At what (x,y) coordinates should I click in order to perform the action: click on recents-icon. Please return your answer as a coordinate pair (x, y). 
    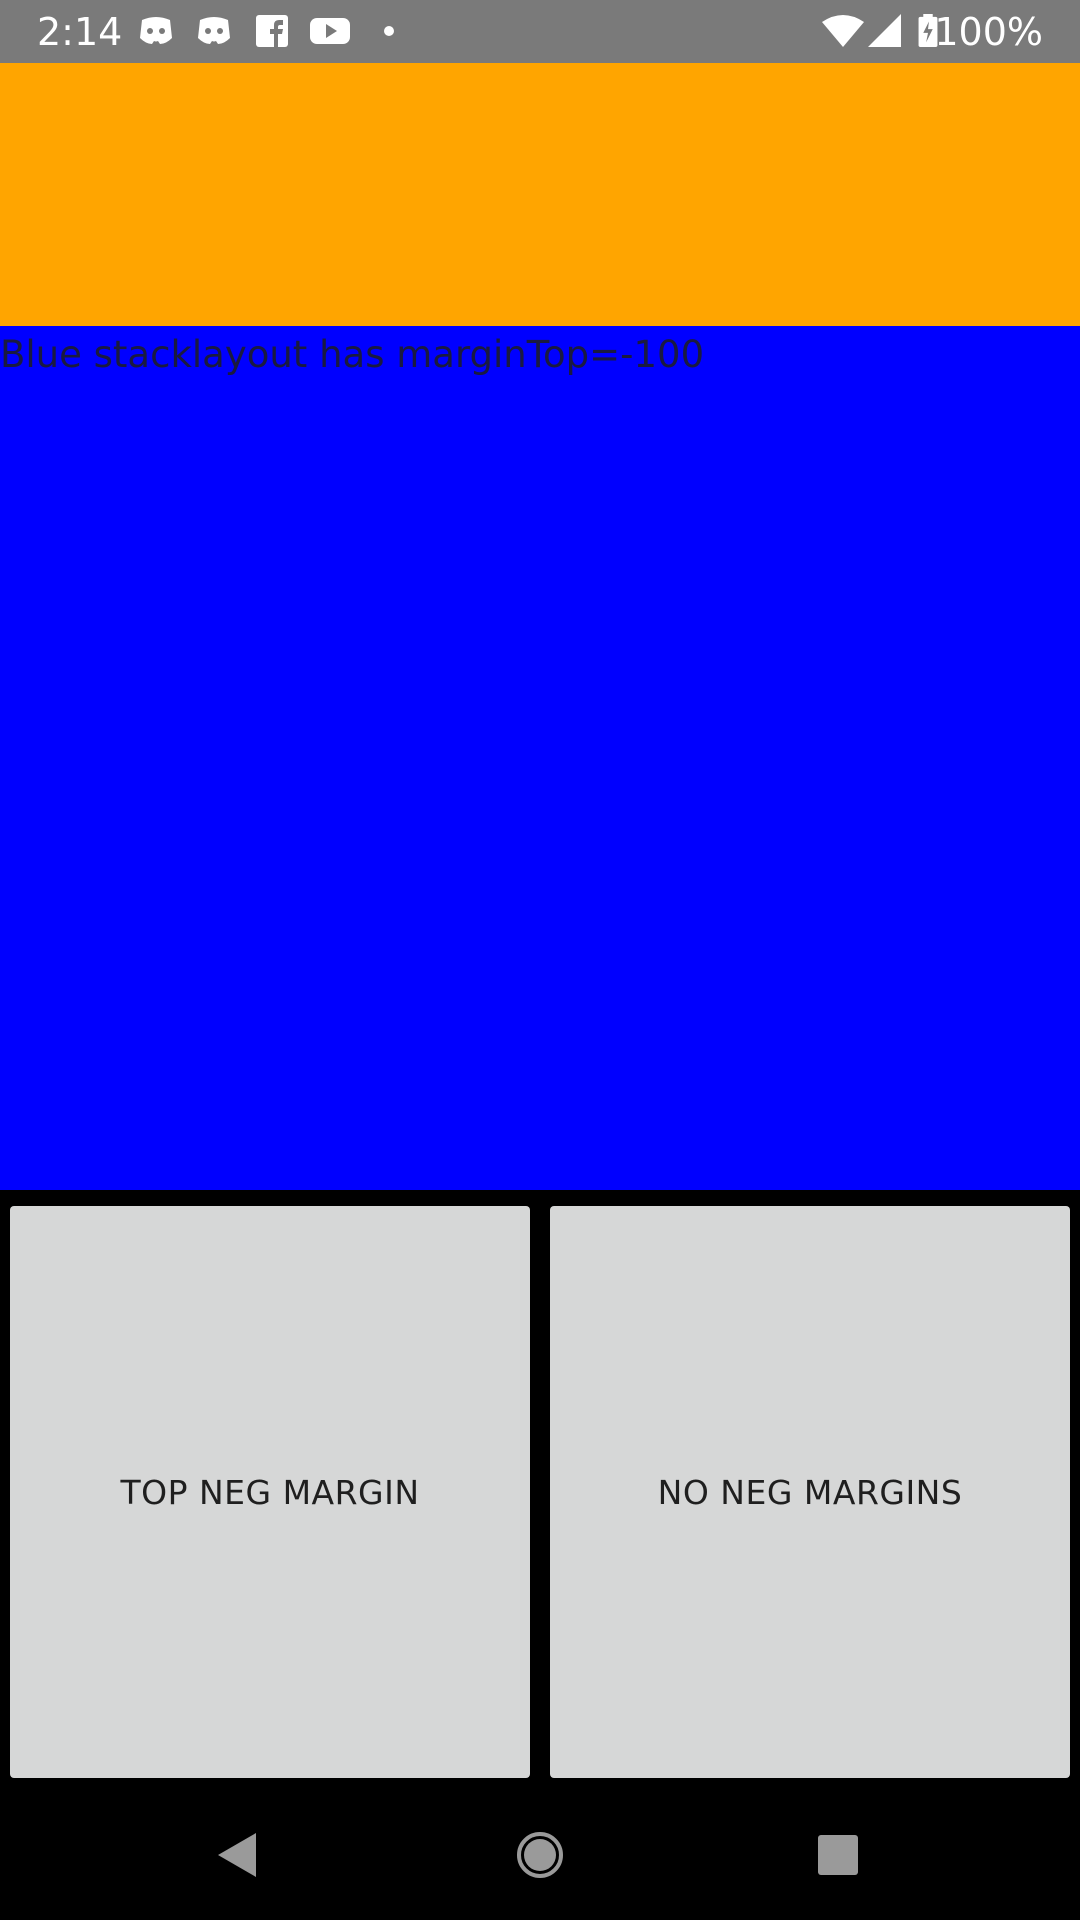
    Looking at the image, I should click on (838, 1855).